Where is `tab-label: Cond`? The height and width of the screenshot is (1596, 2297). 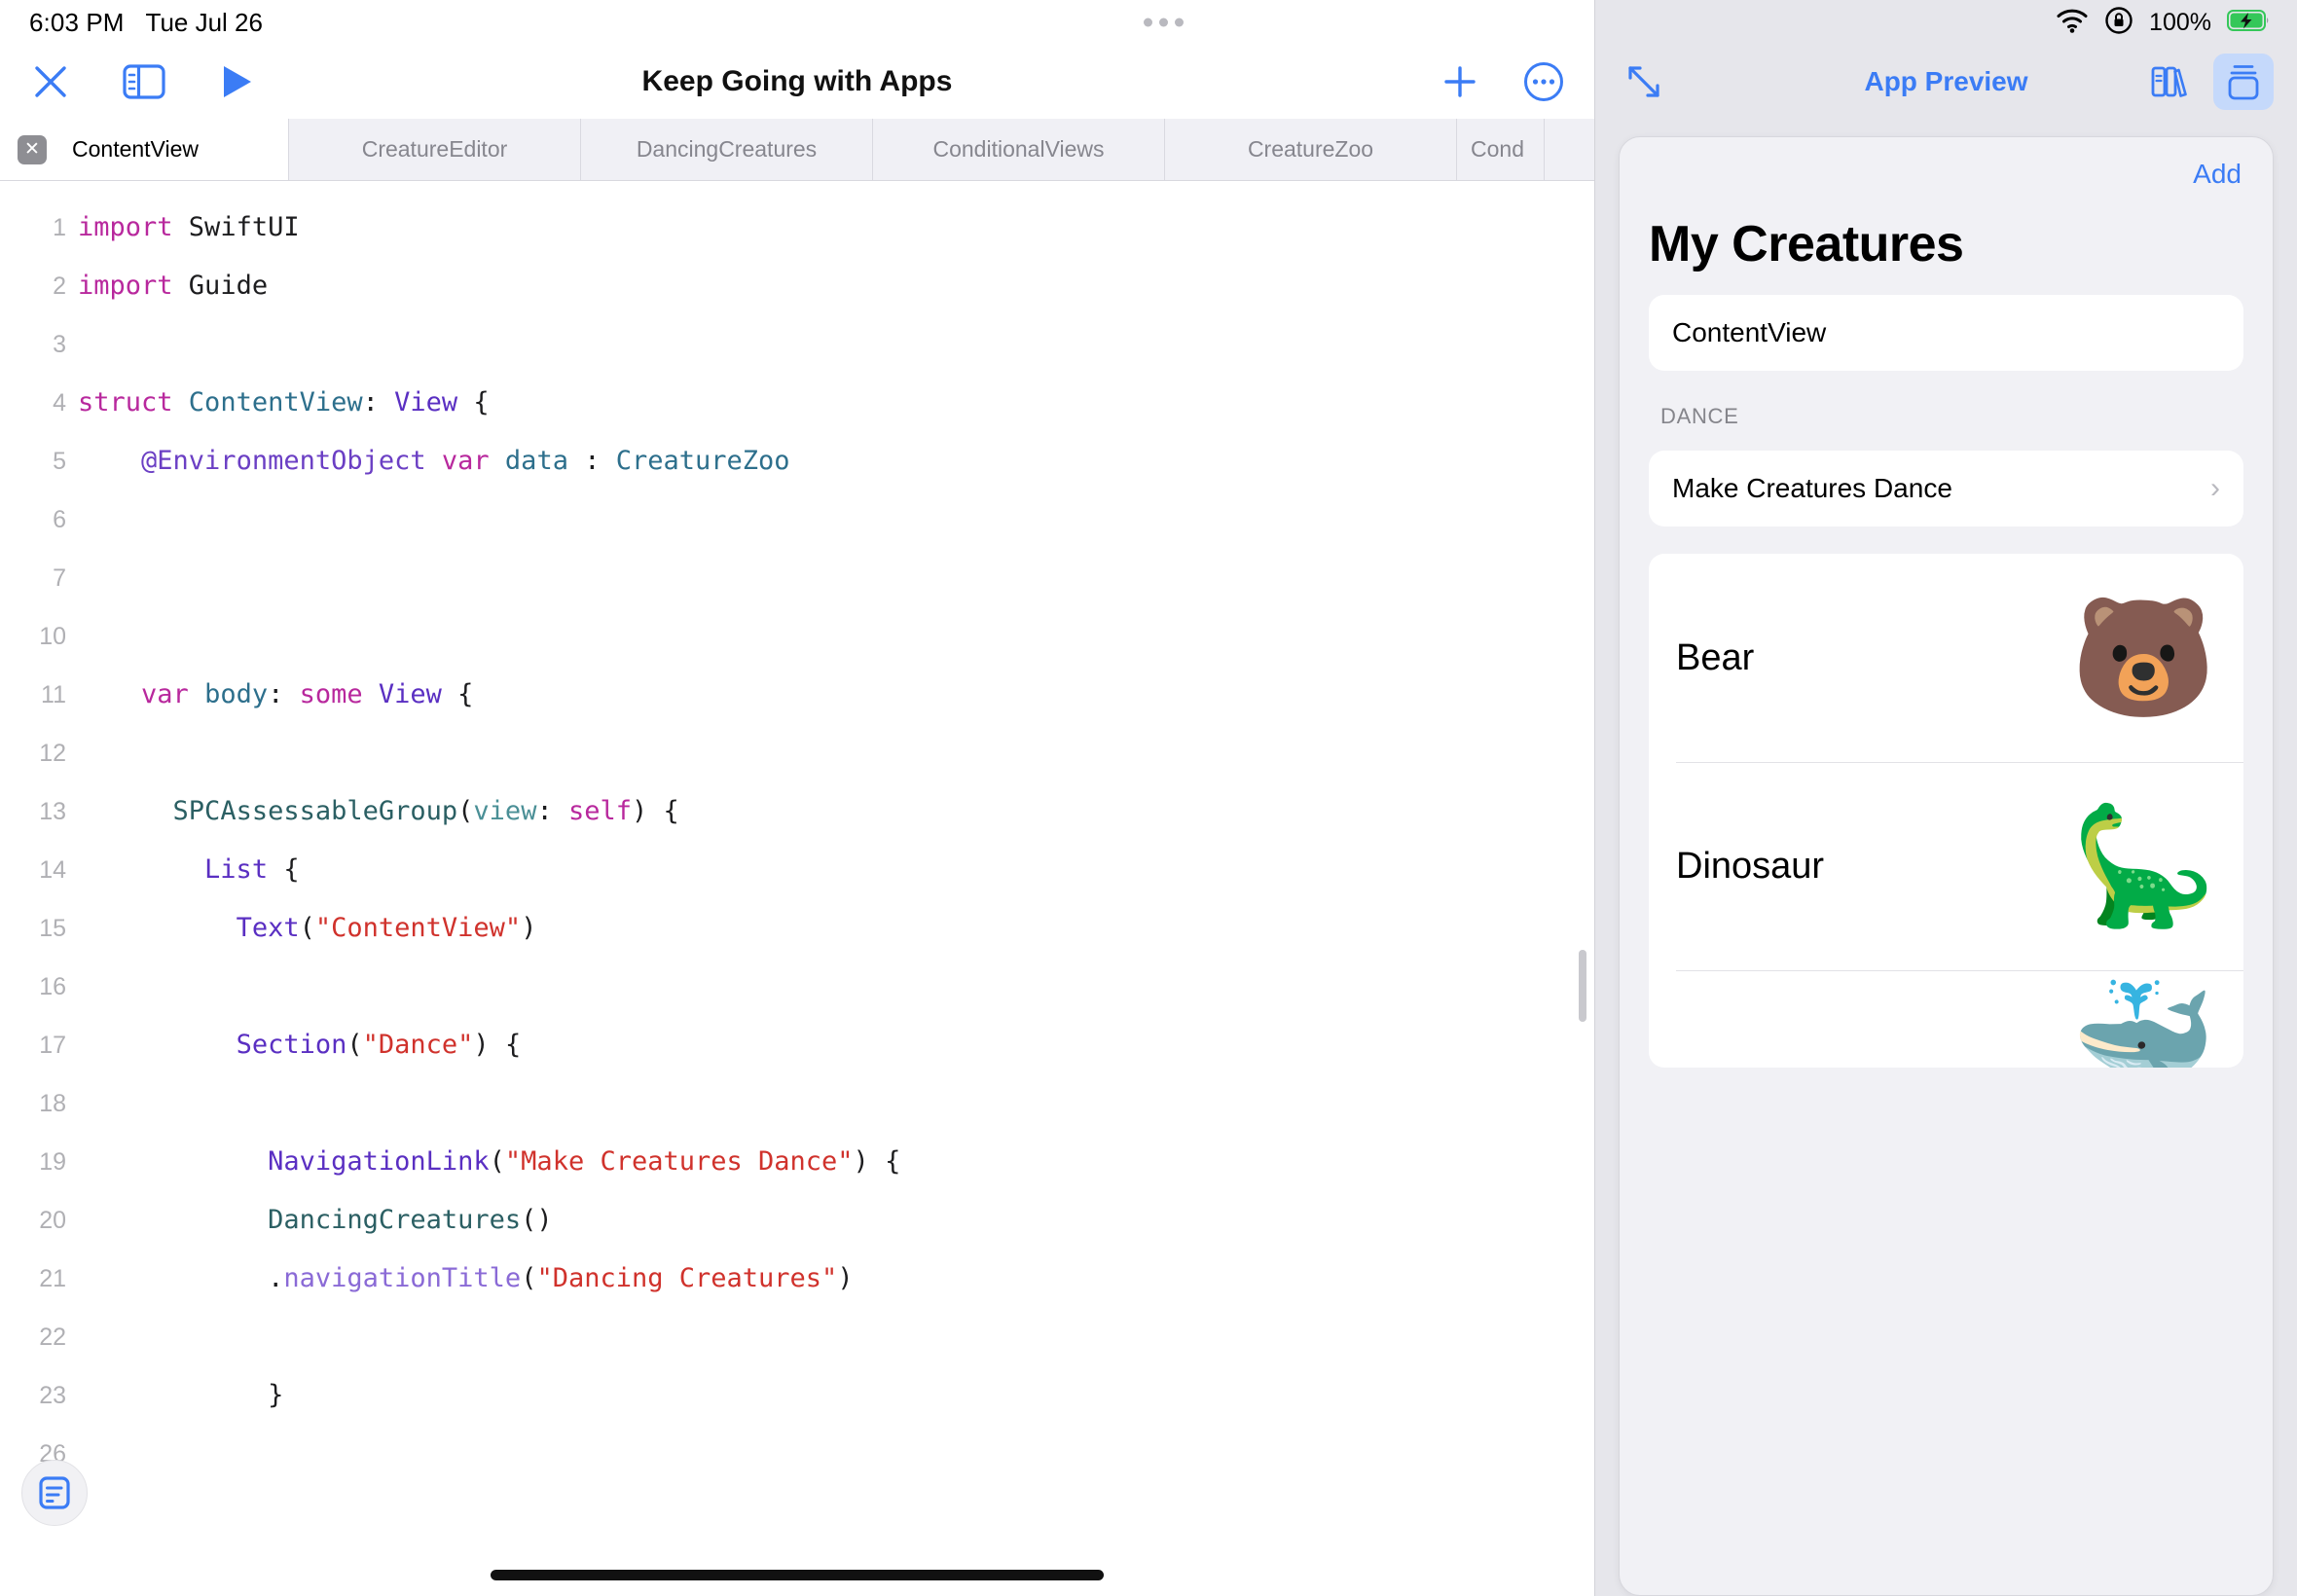
tab-label: Cond is located at coordinates (1497, 149).